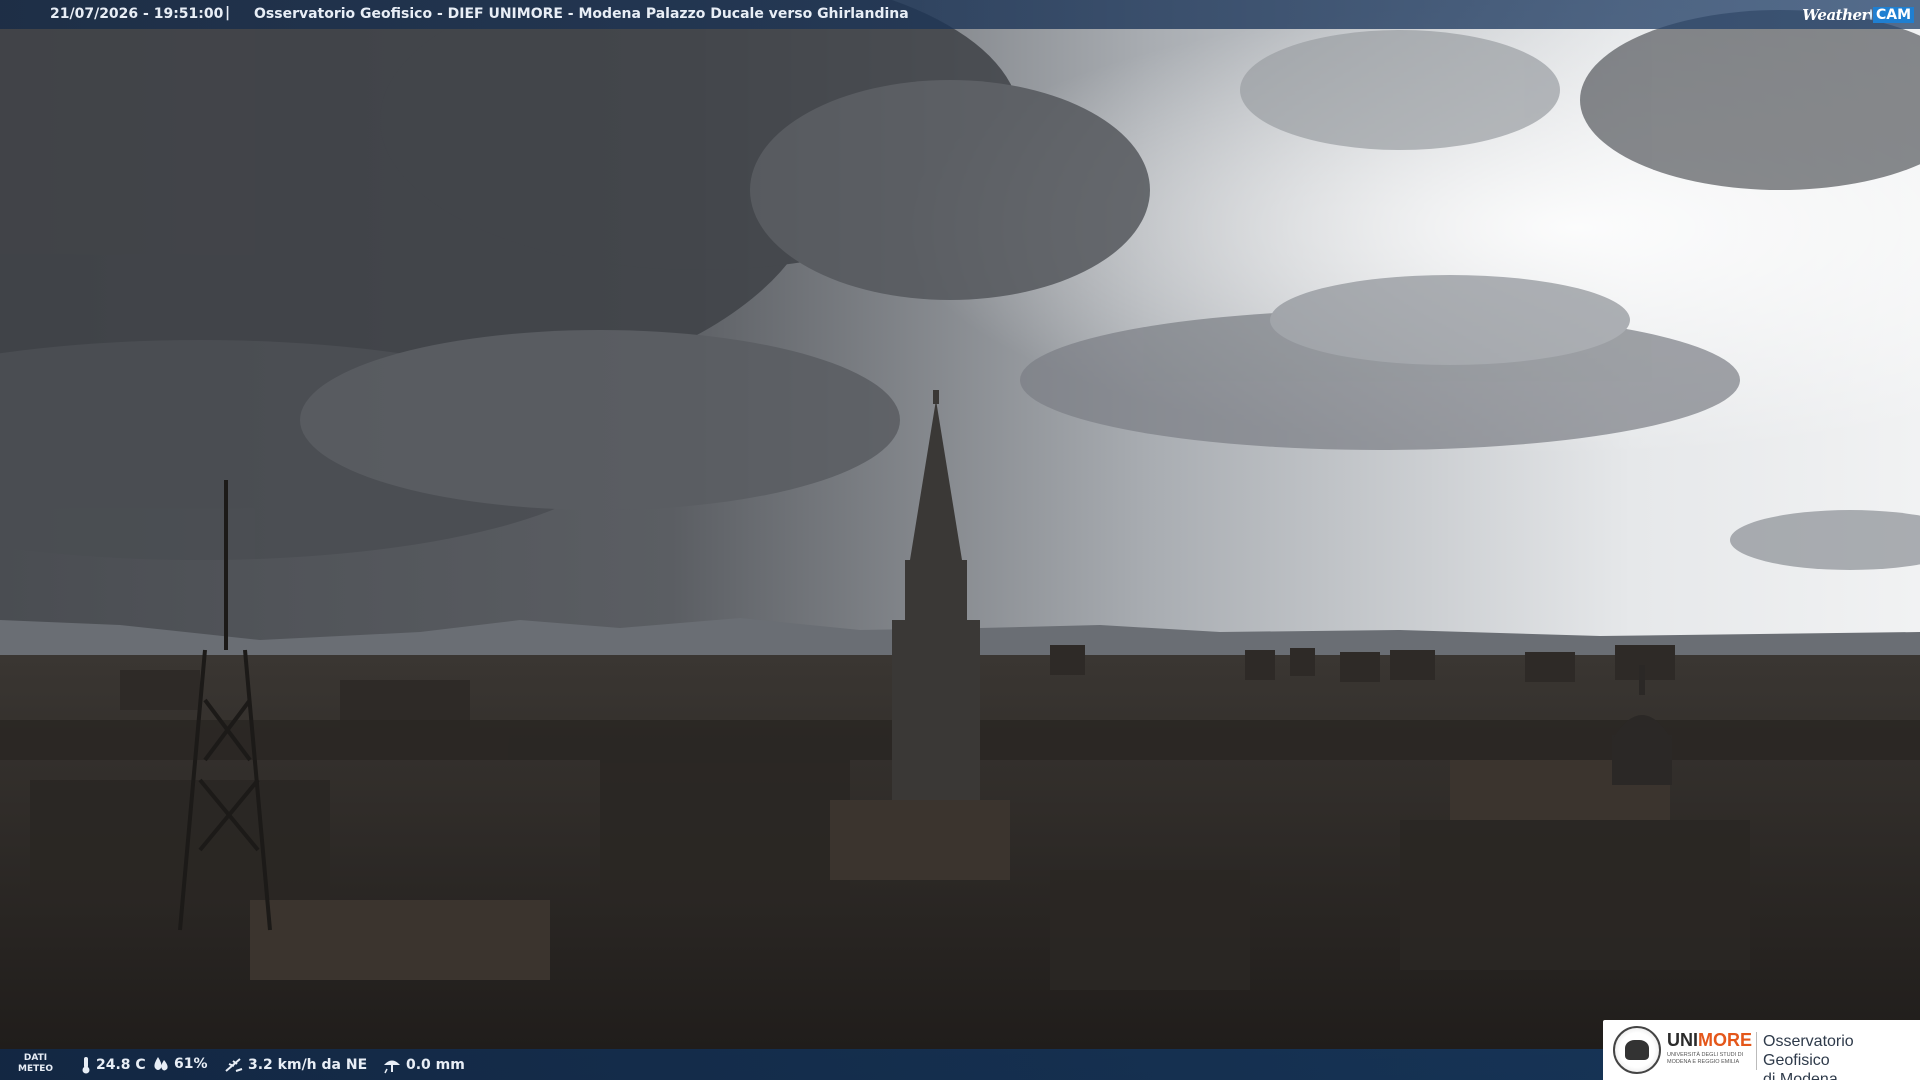  Describe the element at coordinates (1808, 1056) in the screenshot. I see `observatory-name: Osservatorio Geofisico di Modena` at that location.